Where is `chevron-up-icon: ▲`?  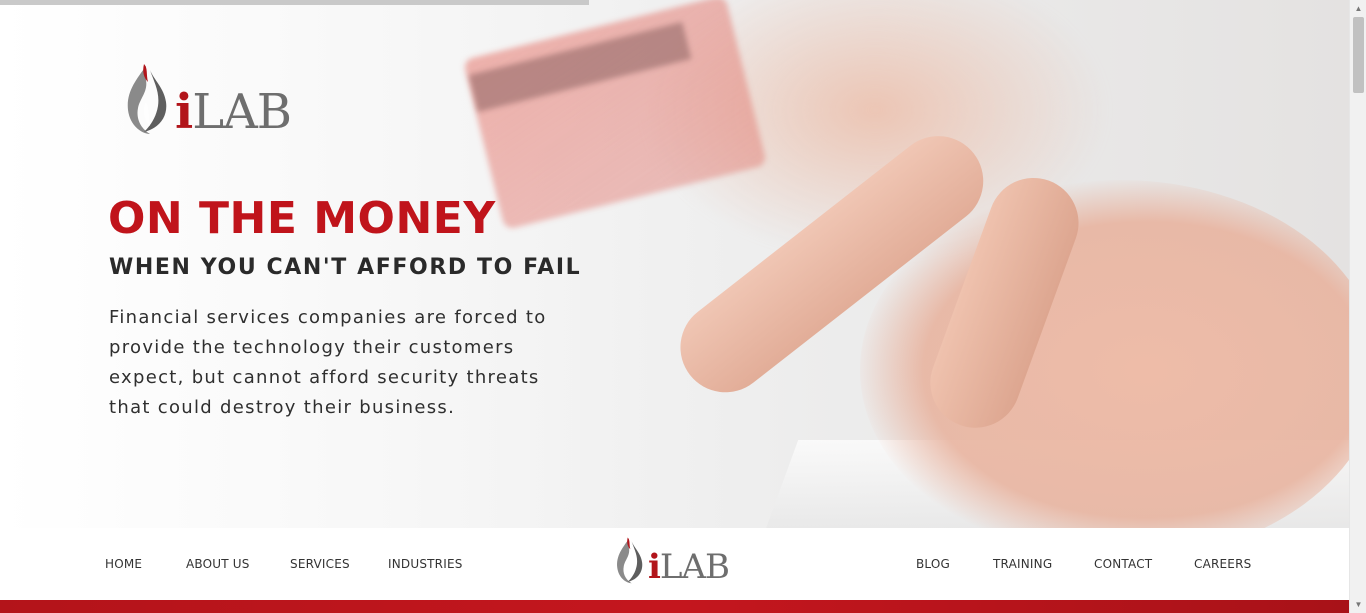
chevron-up-icon: ▲ is located at coordinates (1358, 8).